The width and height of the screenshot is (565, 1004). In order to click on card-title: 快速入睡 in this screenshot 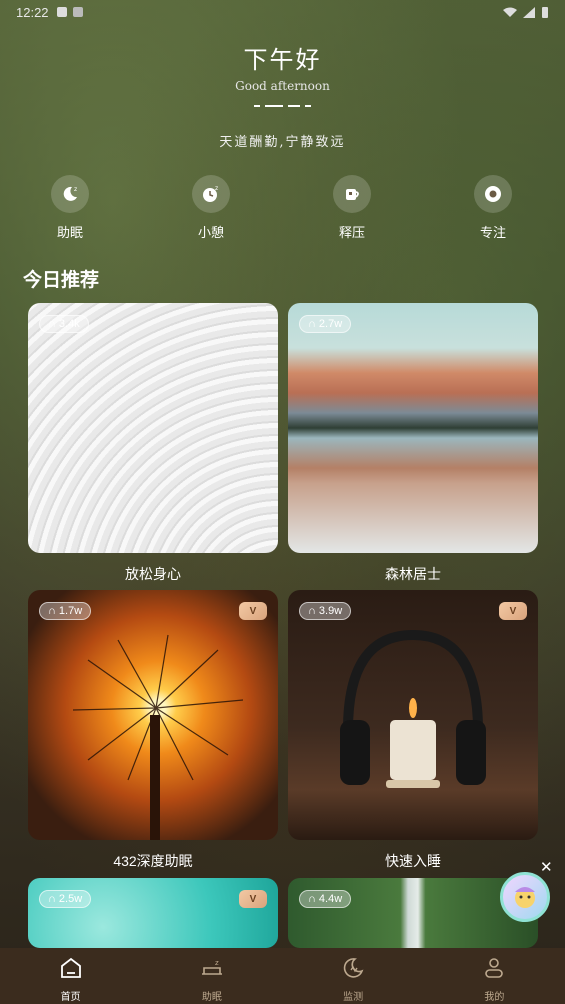, I will do `click(413, 861)`.